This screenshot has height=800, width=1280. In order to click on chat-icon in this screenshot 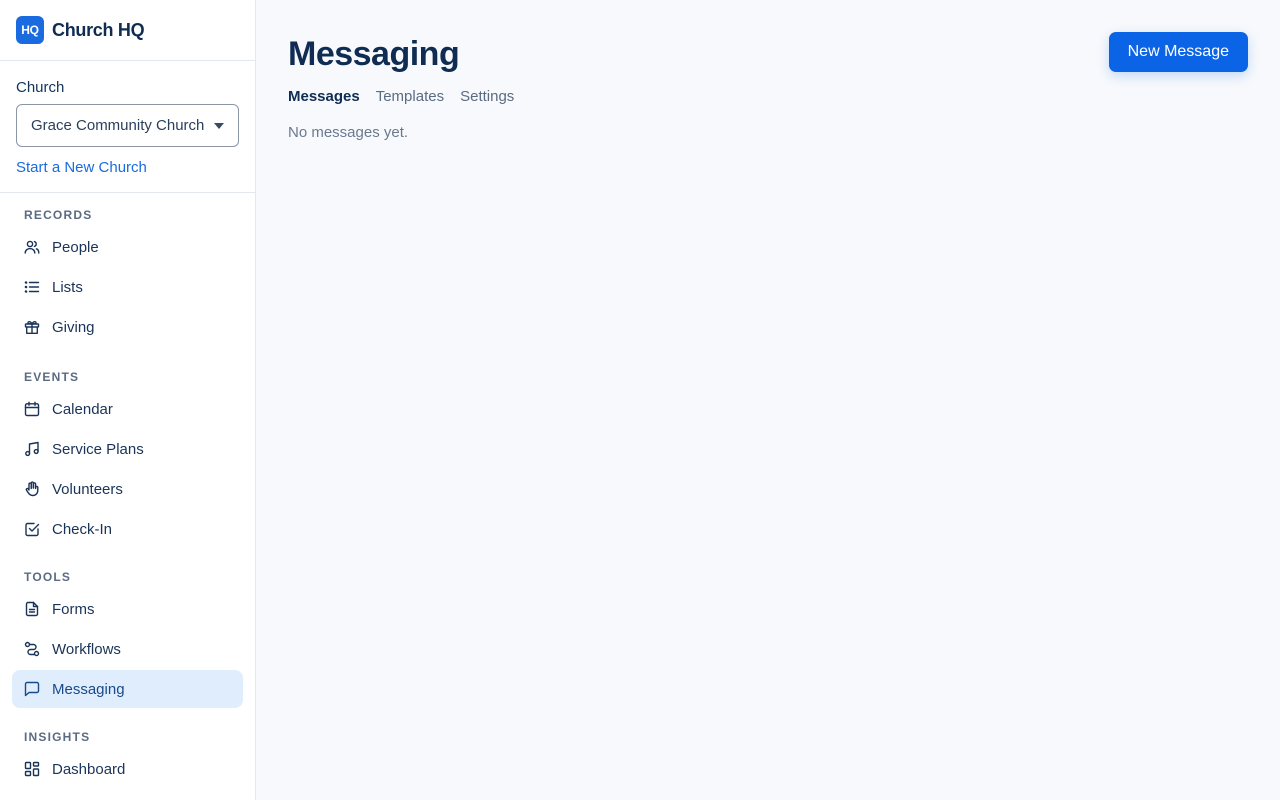, I will do `click(32, 689)`.